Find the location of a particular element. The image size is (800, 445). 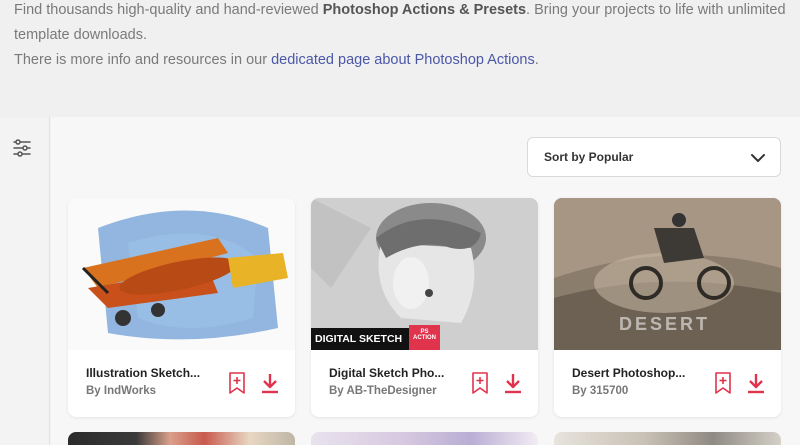

more-info-period: . is located at coordinates (536, 60).